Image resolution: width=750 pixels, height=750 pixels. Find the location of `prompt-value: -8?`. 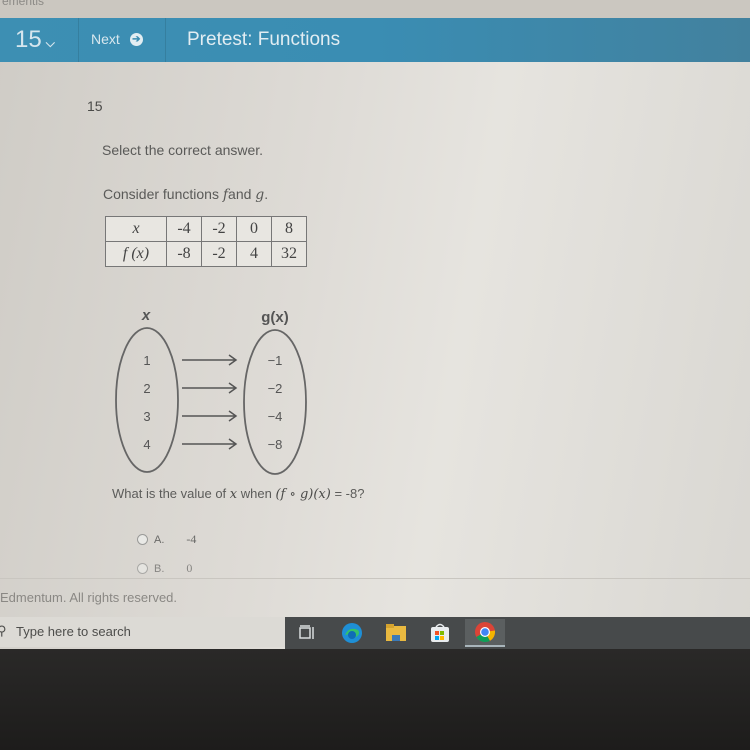

prompt-value: -8? is located at coordinates (355, 493).